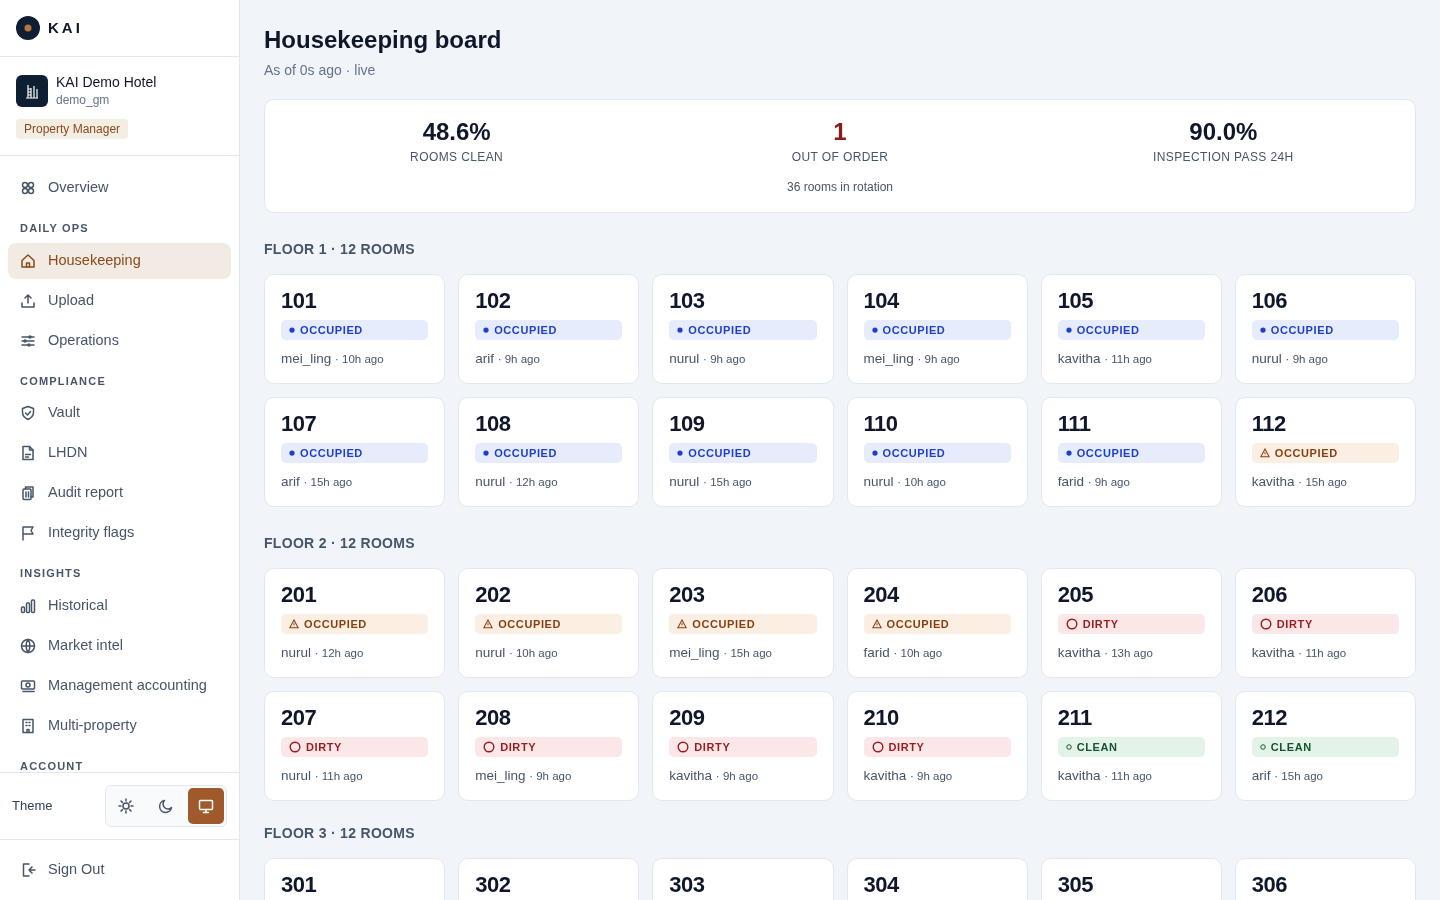 This screenshot has width=1440, height=900. I want to click on sidebar-item: Housekeeping, so click(119, 260).